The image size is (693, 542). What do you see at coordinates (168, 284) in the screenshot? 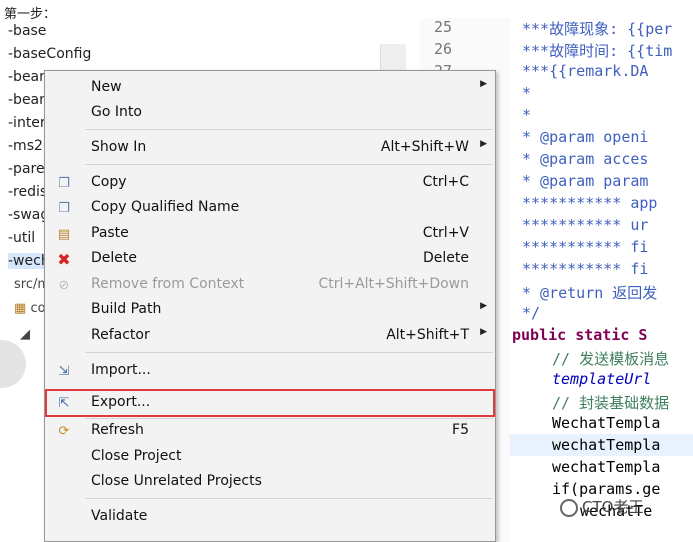
I see `menu-item-label: Remove from Context` at bounding box center [168, 284].